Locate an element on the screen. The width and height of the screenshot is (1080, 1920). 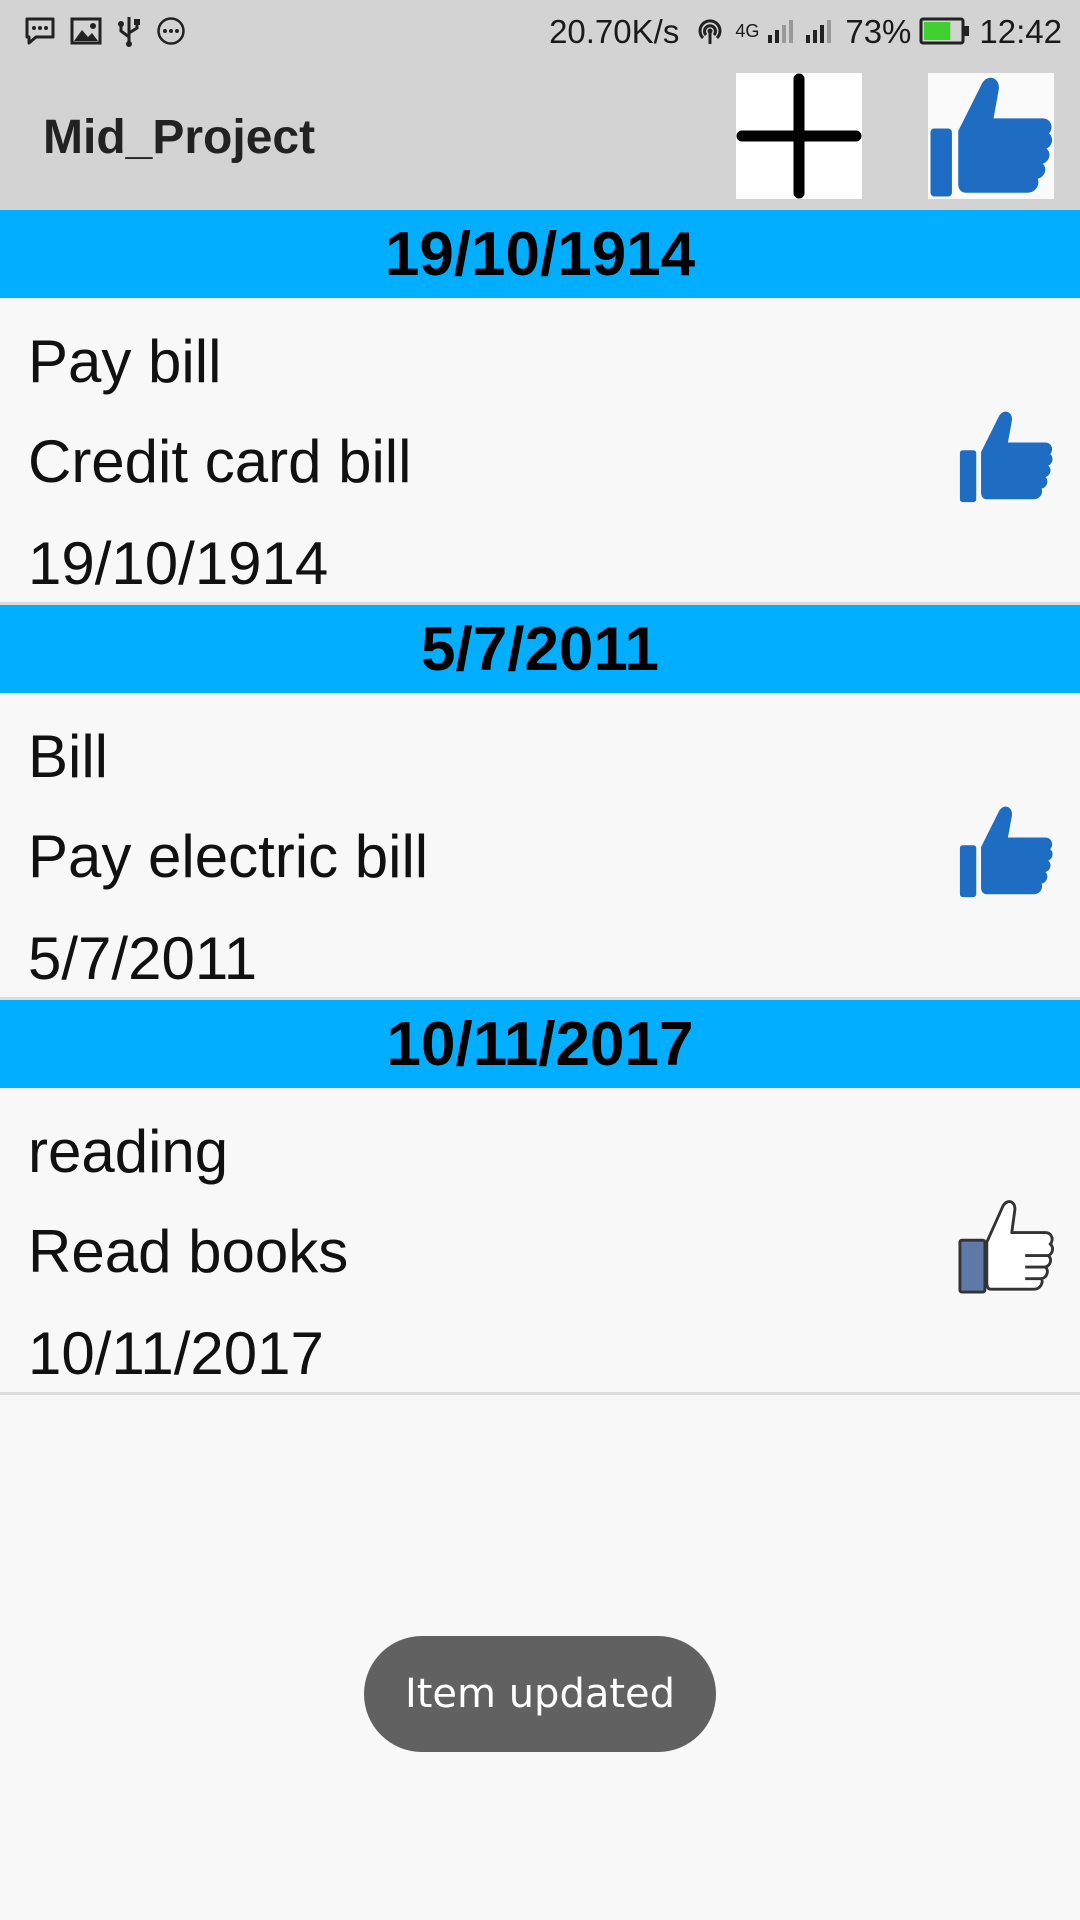
battery-percent: 73% is located at coordinates (878, 31).